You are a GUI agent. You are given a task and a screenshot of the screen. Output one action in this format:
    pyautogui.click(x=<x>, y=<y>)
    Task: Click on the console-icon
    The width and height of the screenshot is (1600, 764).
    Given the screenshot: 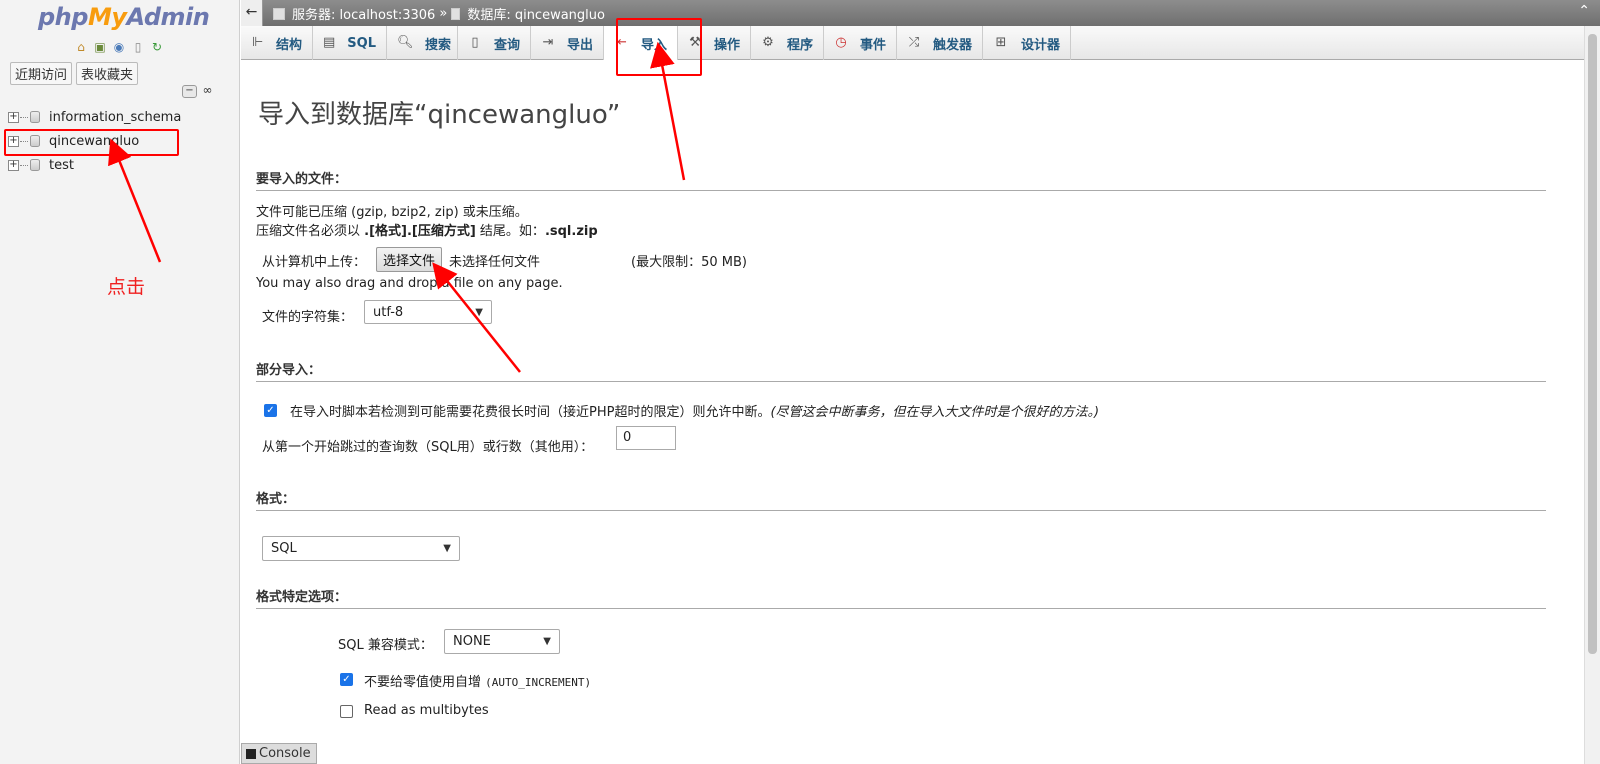 What is the action you would take?
    pyautogui.click(x=251, y=753)
    